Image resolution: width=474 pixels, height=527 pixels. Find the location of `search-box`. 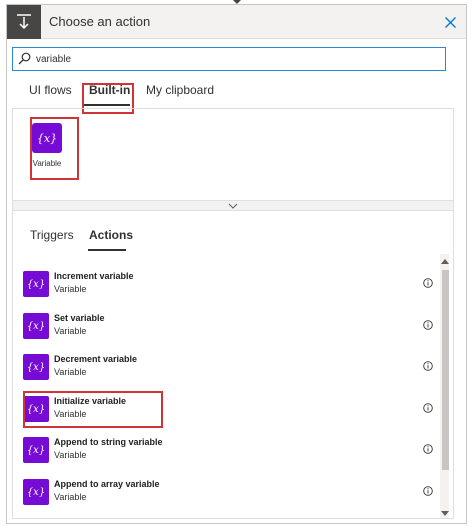

search-box is located at coordinates (229, 59).